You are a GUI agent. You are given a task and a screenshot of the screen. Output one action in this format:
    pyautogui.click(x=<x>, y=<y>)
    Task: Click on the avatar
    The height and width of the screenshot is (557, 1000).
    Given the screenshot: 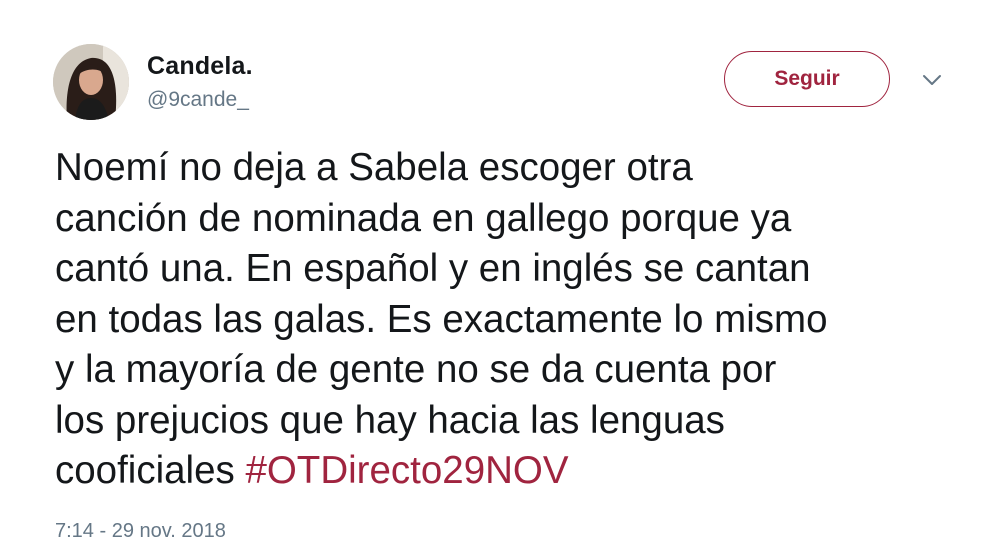 What is the action you would take?
    pyautogui.click(x=91, y=82)
    